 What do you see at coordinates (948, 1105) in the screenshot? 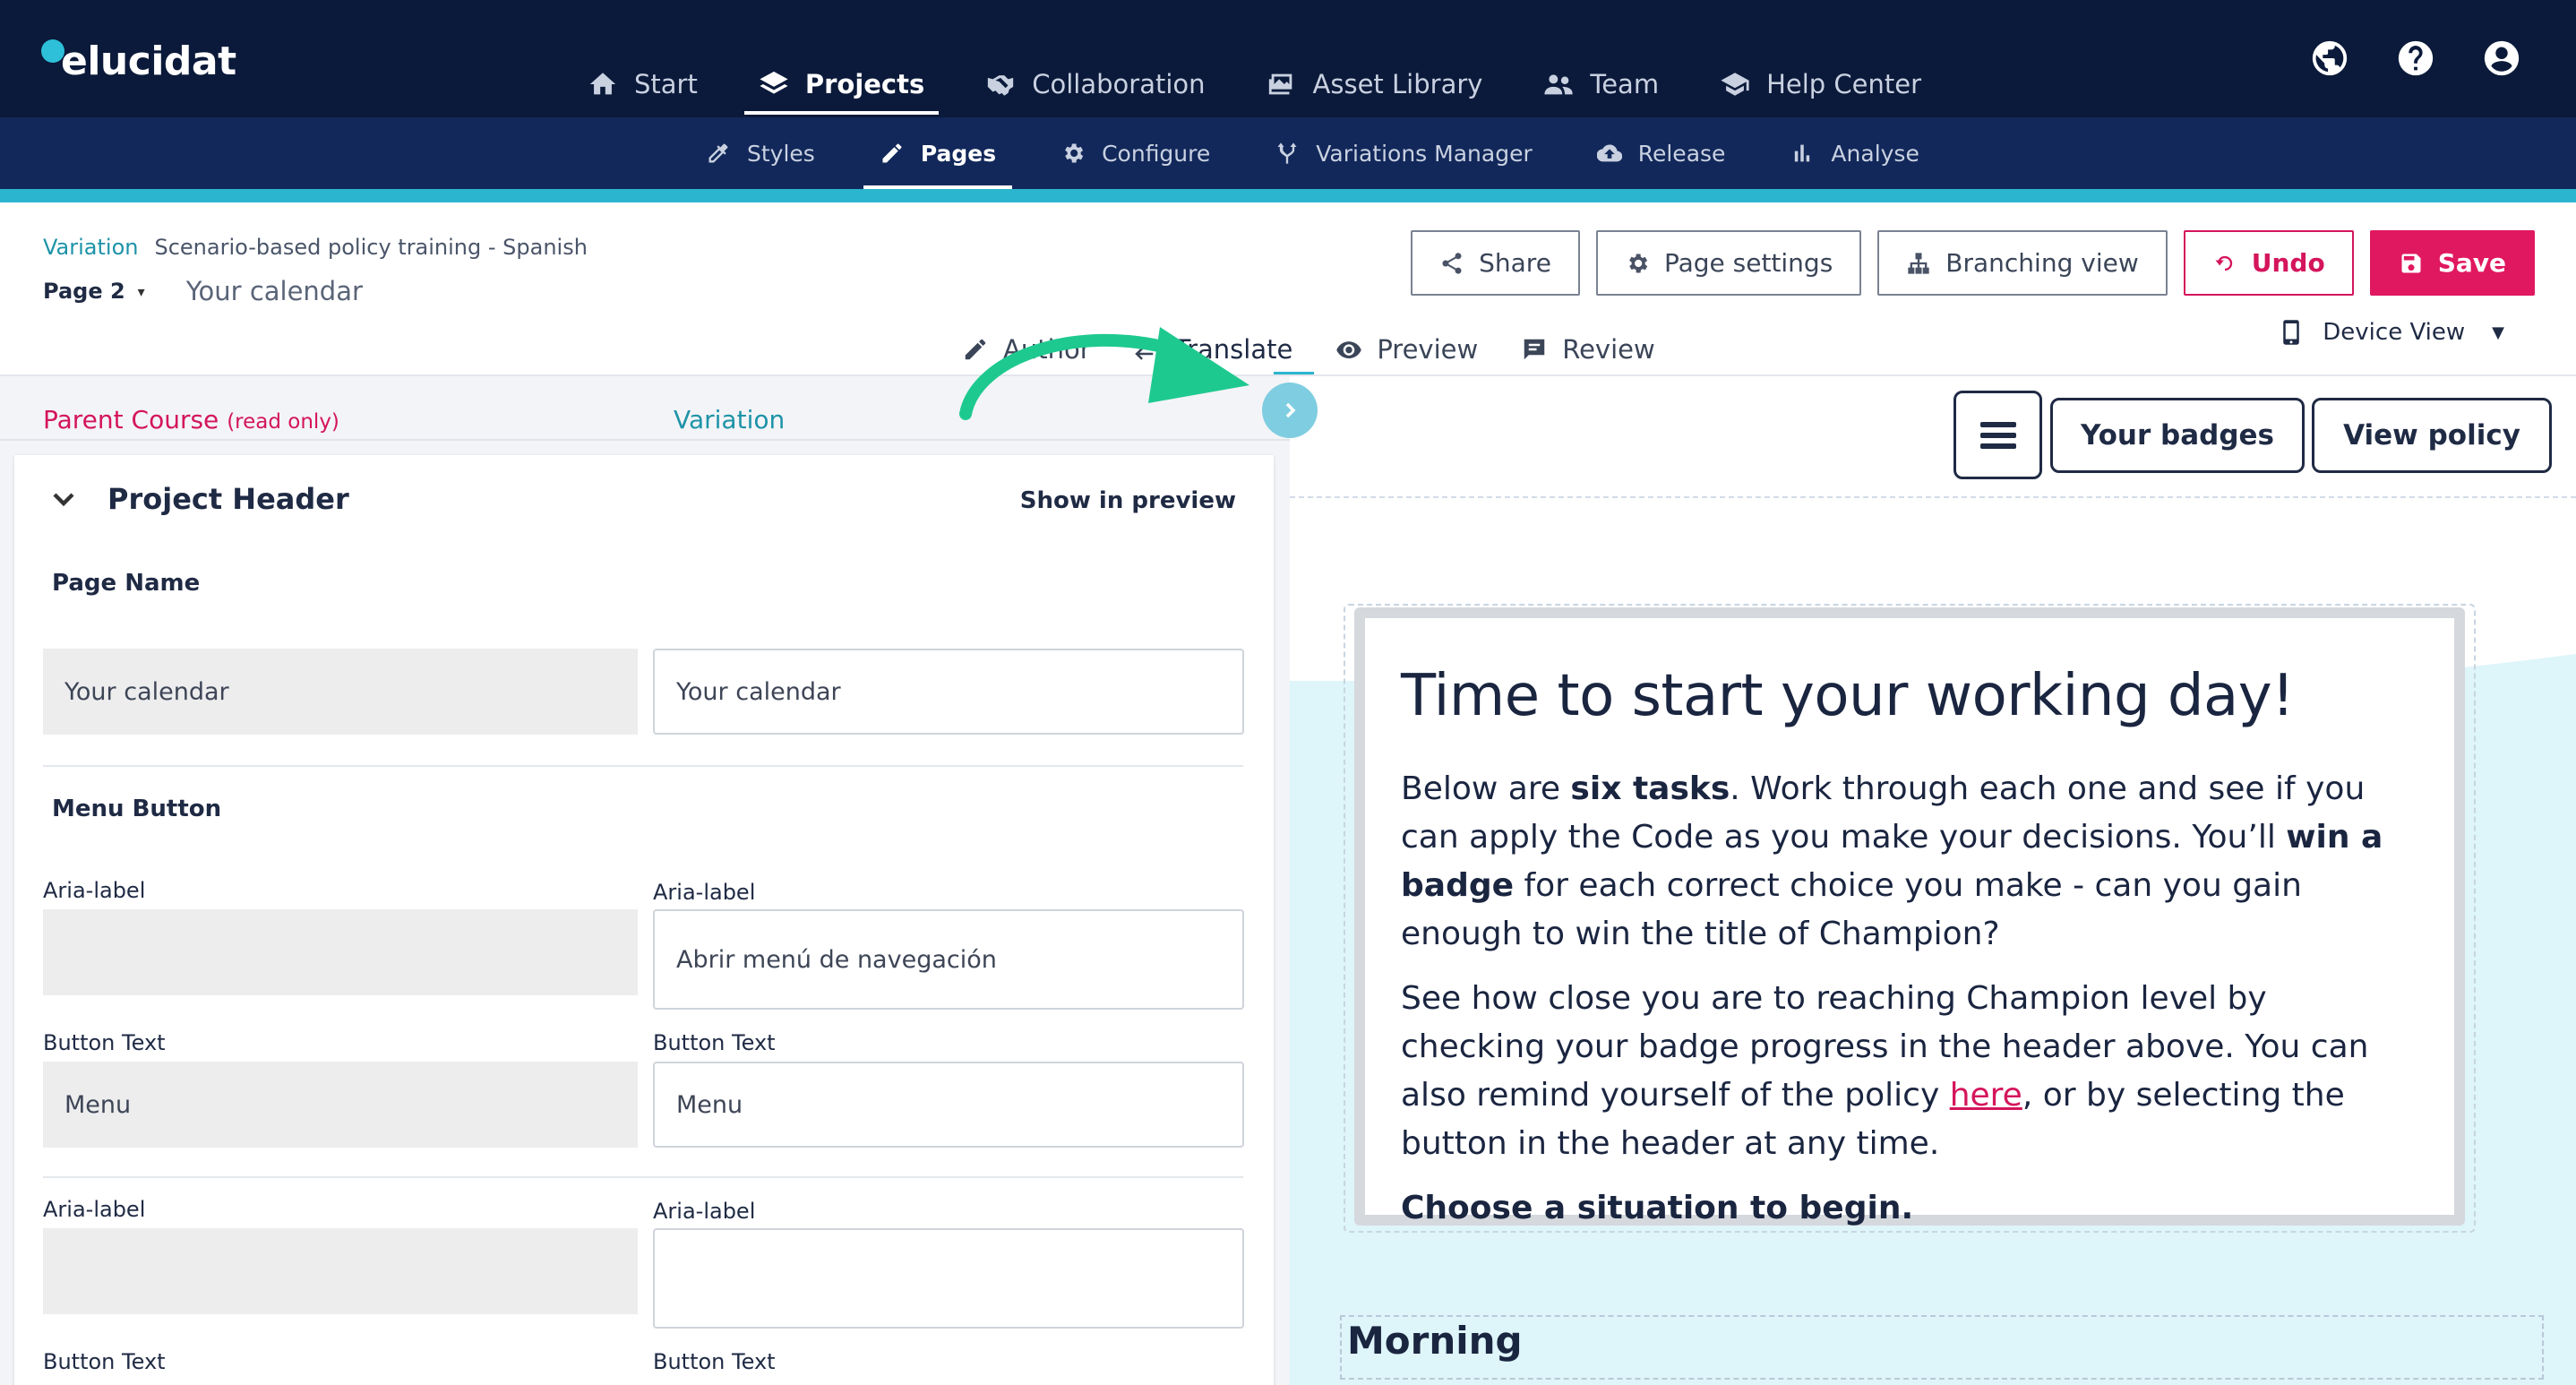
I see `button-text-input: Menu` at bounding box center [948, 1105].